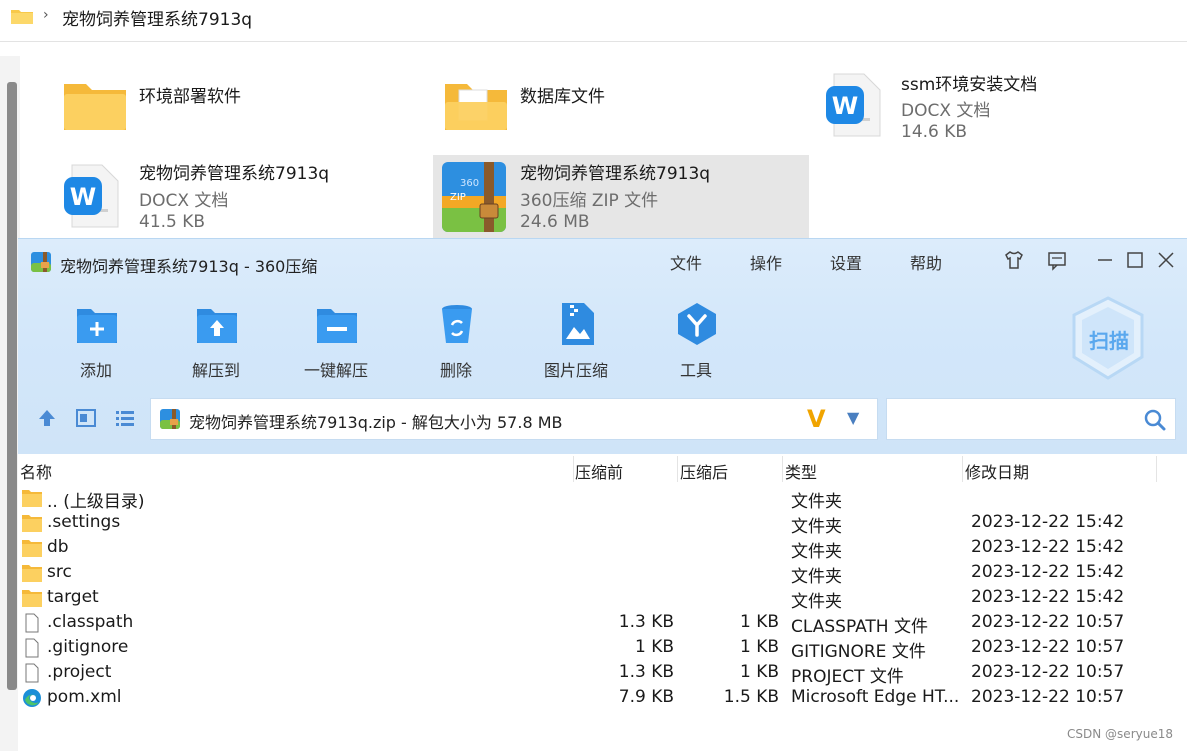 The height and width of the screenshot is (751, 1187). What do you see at coordinates (90, 622) in the screenshot?
I see `row-name: .classpath` at bounding box center [90, 622].